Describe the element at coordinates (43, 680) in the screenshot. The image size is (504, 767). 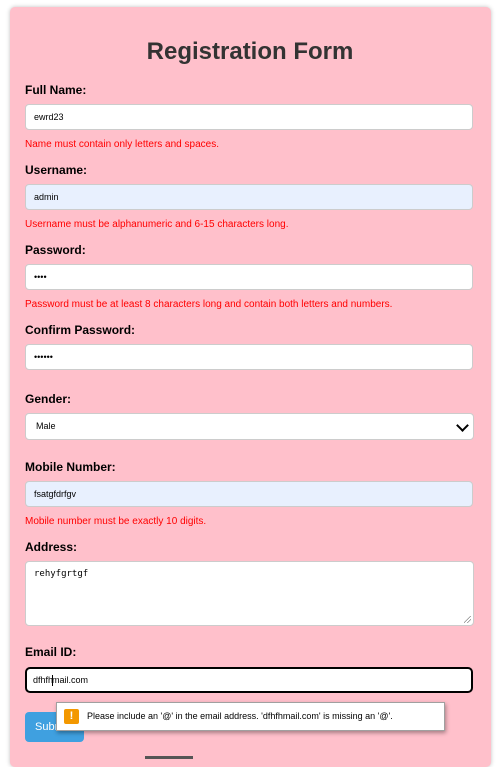
I see `email-text-before-caret: dfhfh` at that location.